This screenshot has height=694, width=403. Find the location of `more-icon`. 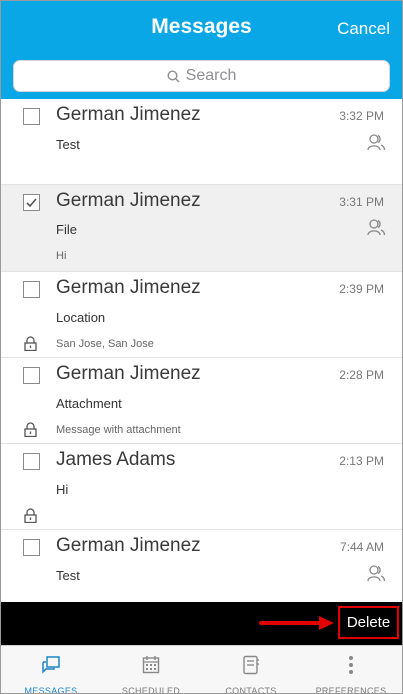

more-icon is located at coordinates (351, 665).